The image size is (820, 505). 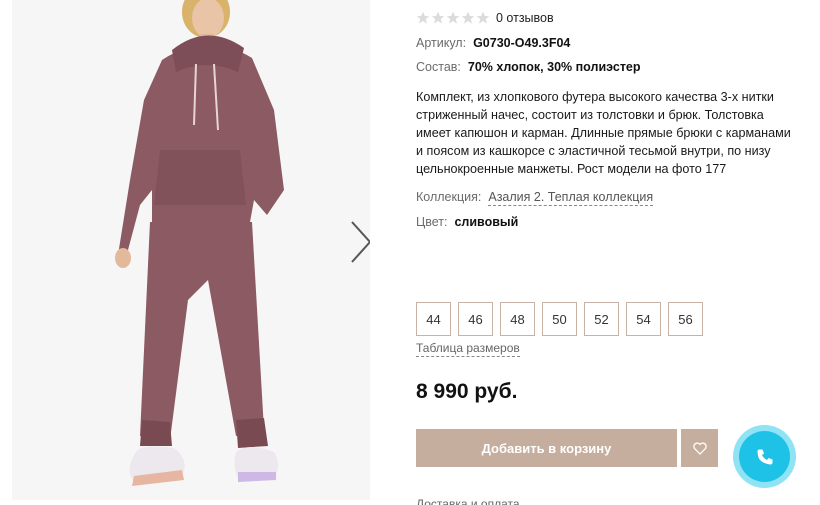 I want to click on heart-icon, so click(x=699, y=448).